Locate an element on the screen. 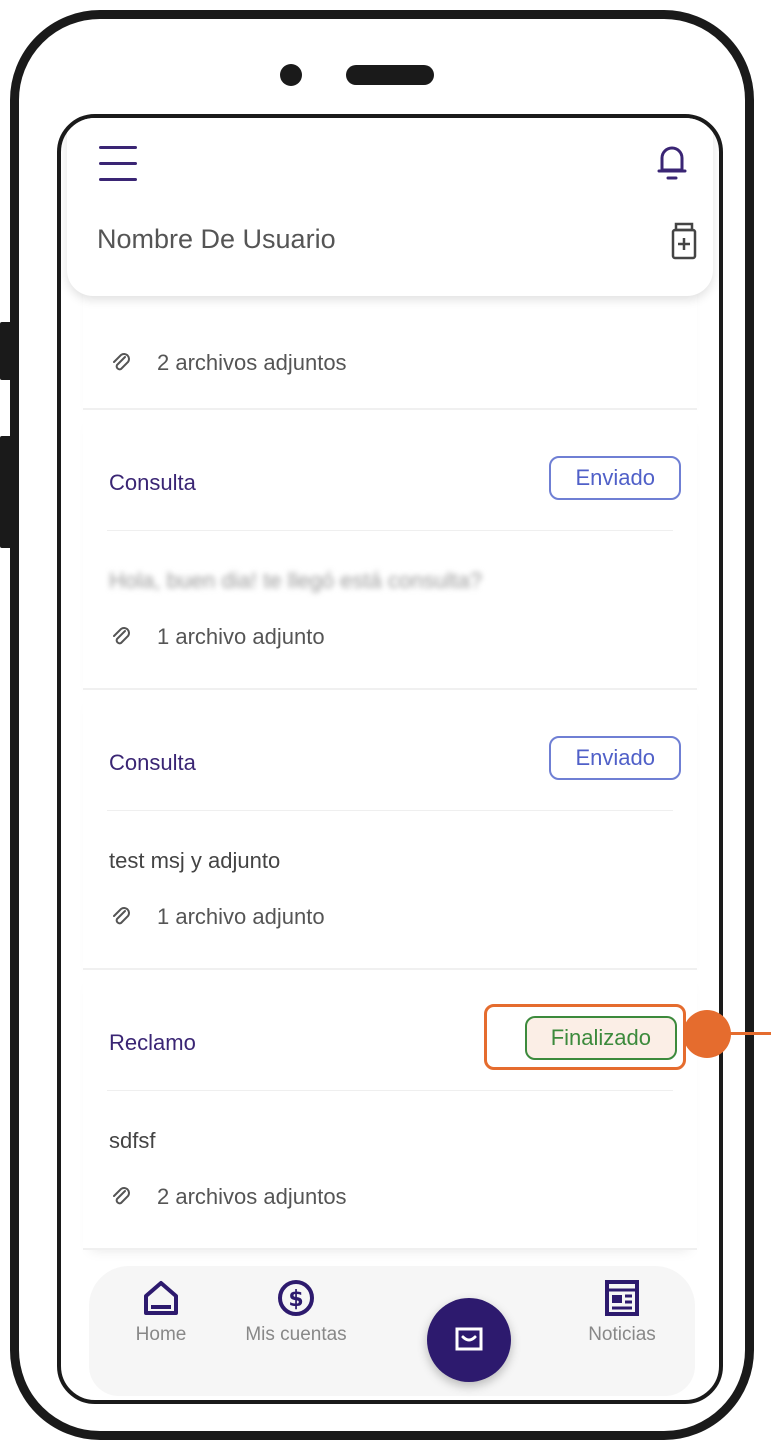  medical-kit-icon is located at coordinates (684, 241).